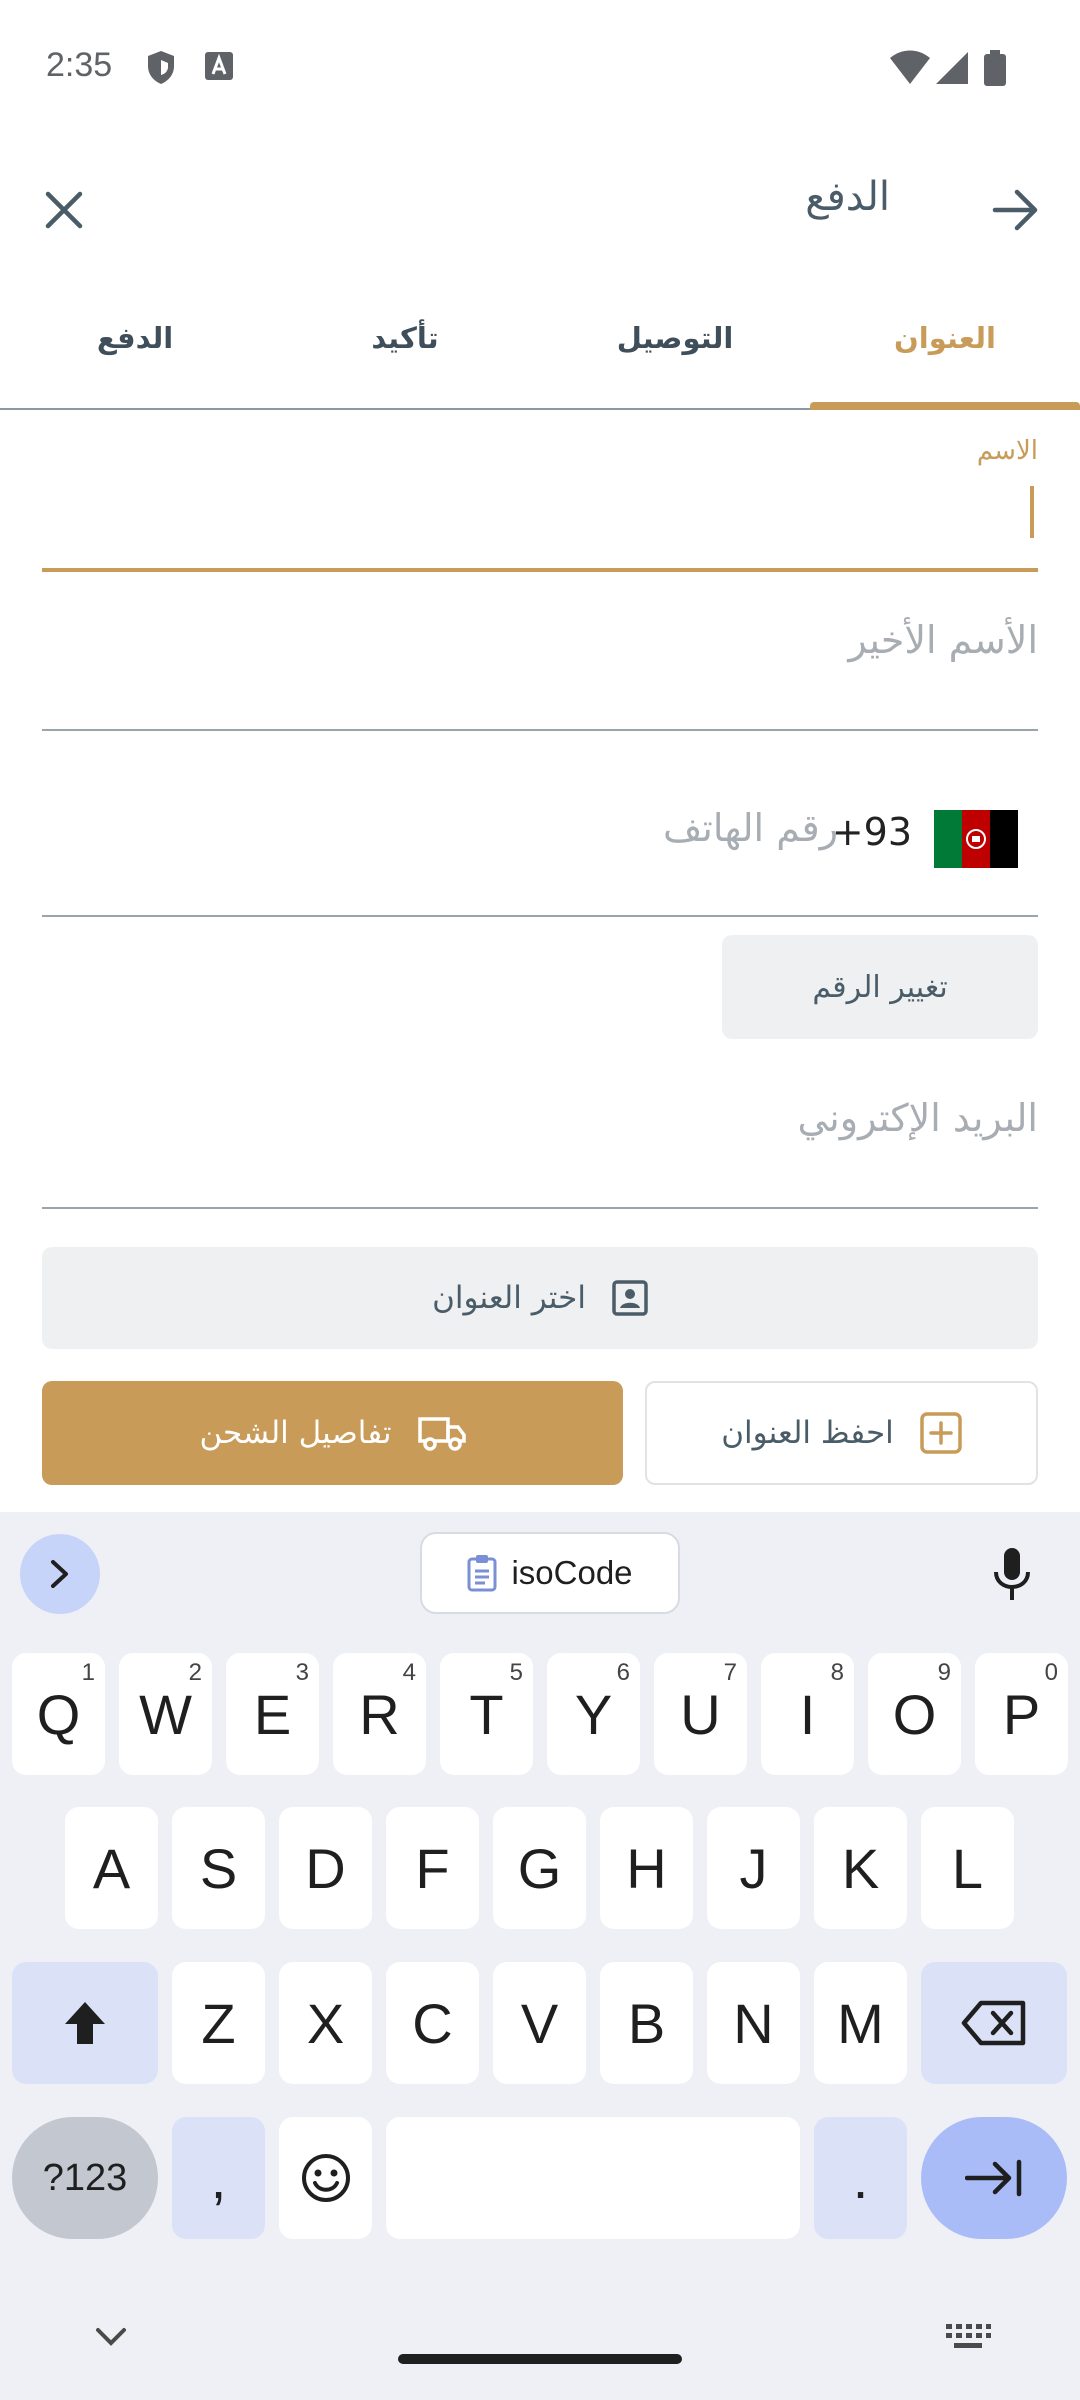  Describe the element at coordinates (910, 67) in the screenshot. I see `wifi-icon` at that location.